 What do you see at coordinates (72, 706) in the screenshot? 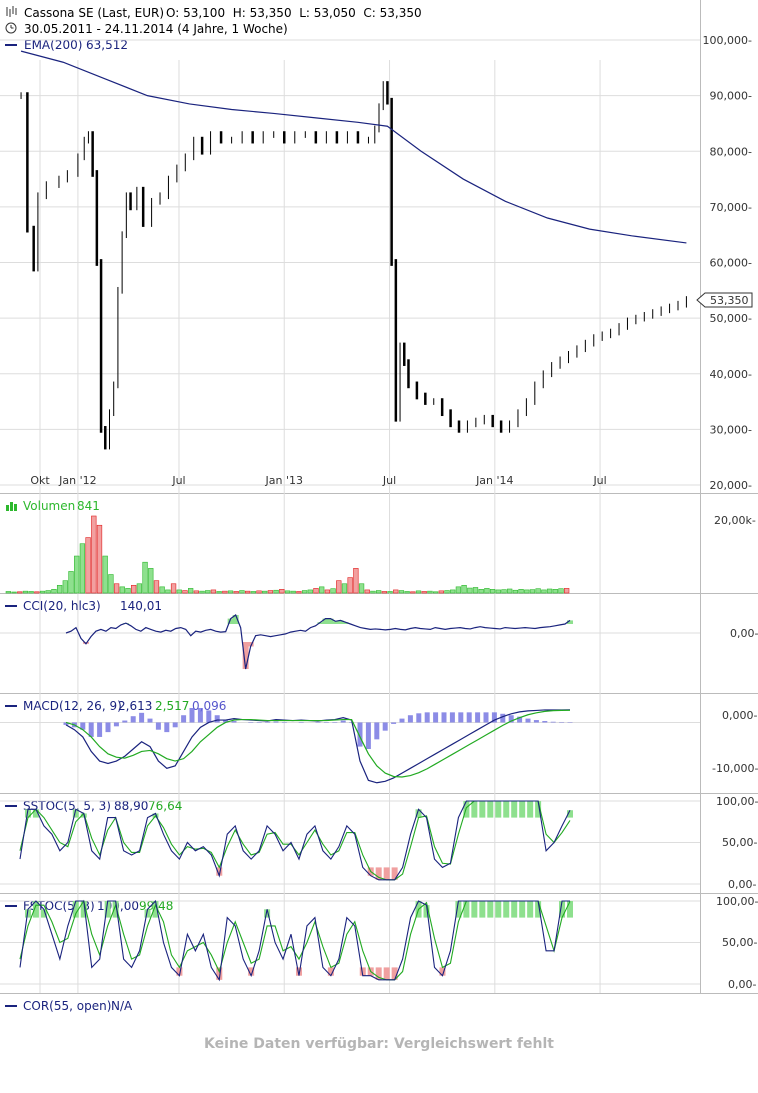
I see `macd-label: MACD(12, 26, 9)` at bounding box center [72, 706].